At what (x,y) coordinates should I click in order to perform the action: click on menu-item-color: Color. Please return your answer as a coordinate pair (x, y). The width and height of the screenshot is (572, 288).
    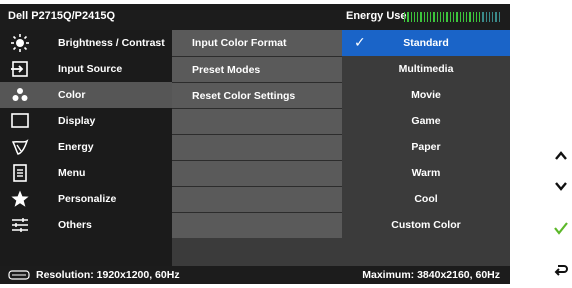
    Looking at the image, I should click on (86, 95).